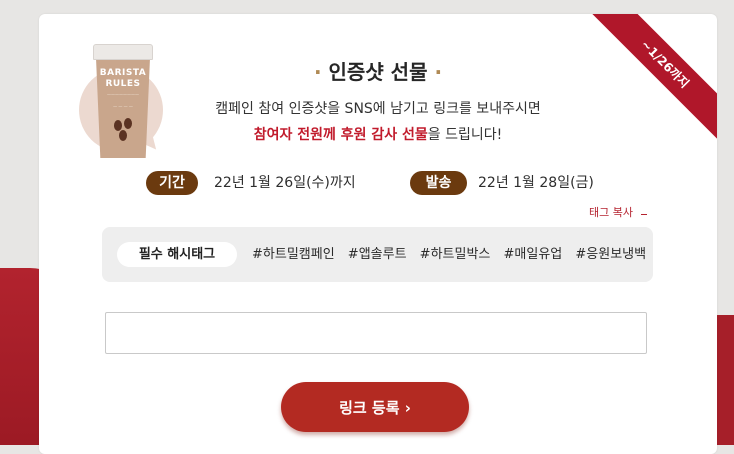 This screenshot has height=454, width=734. What do you see at coordinates (340, 135) in the screenshot?
I see `description-highlight: 참여자 전원께 후원 감사 선물` at bounding box center [340, 135].